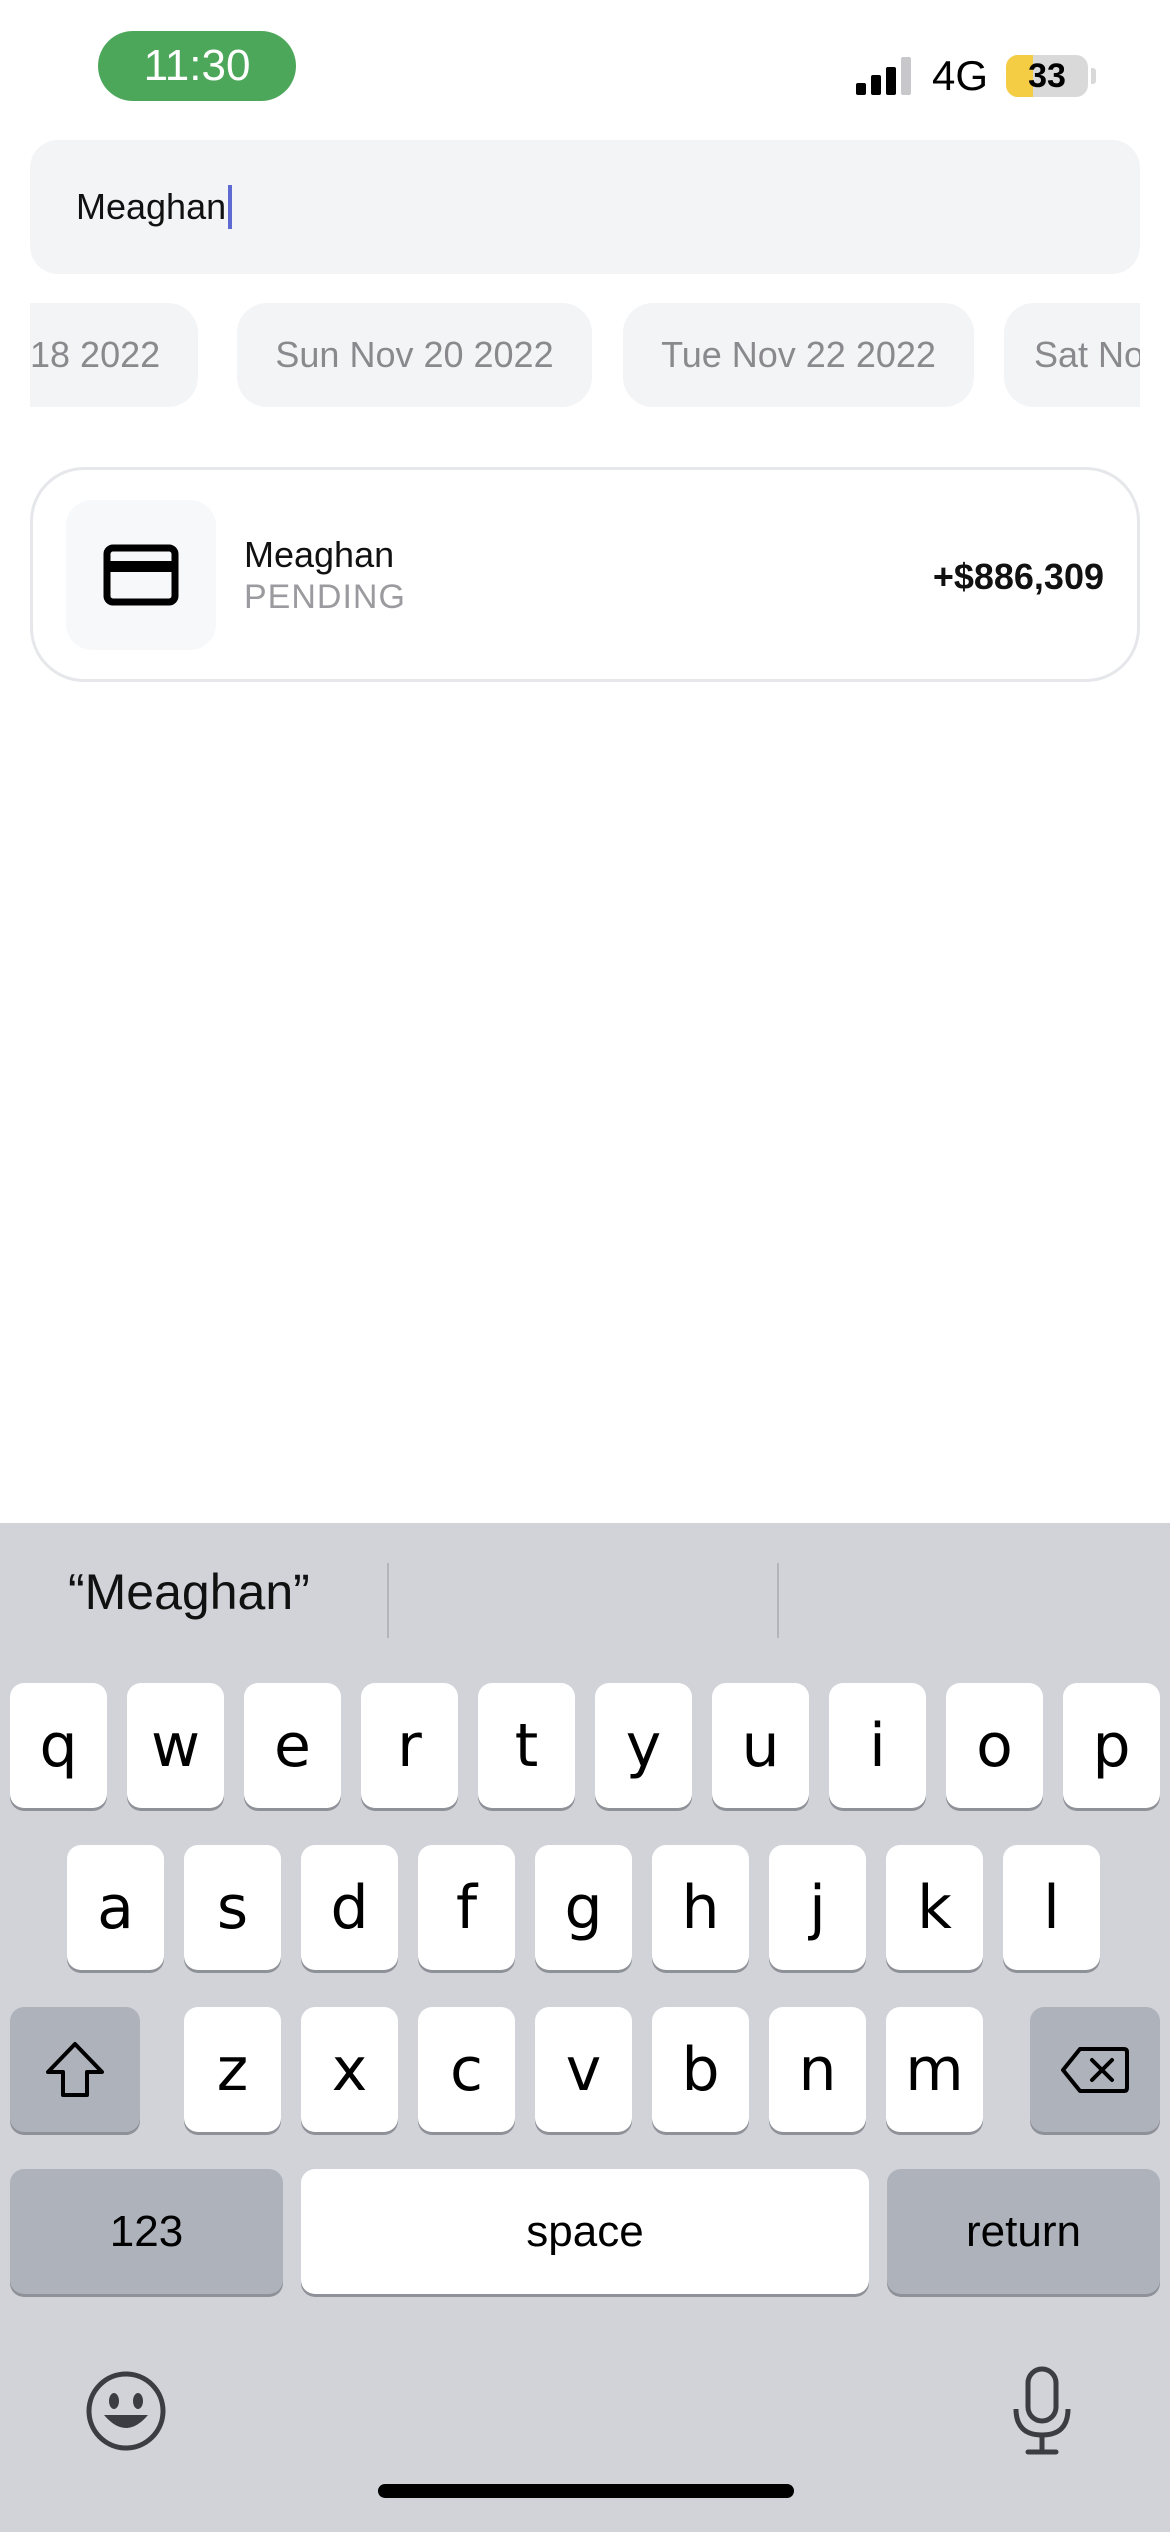  I want to click on transaction-card: Meaghan PENDING +$886,309, so click(585, 574).